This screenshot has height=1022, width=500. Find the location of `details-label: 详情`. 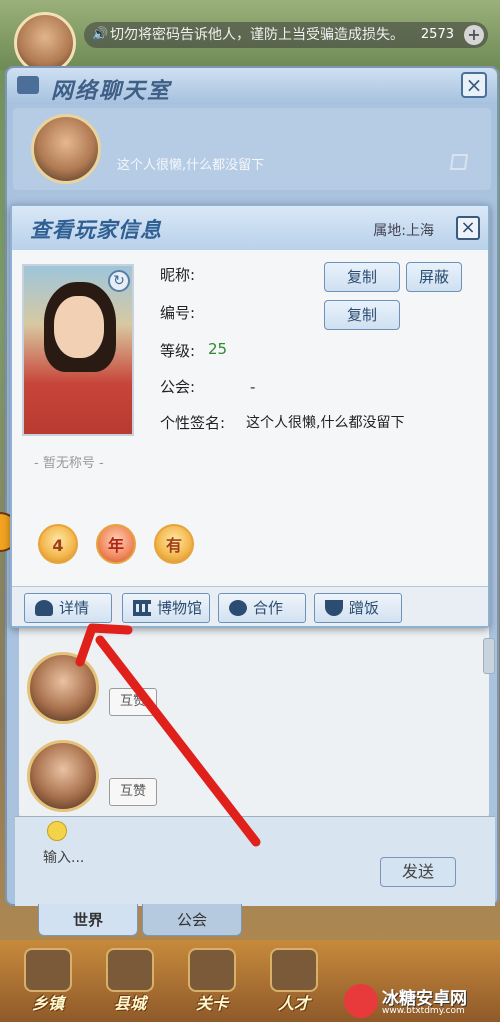

details-label: 详情 is located at coordinates (74, 608).